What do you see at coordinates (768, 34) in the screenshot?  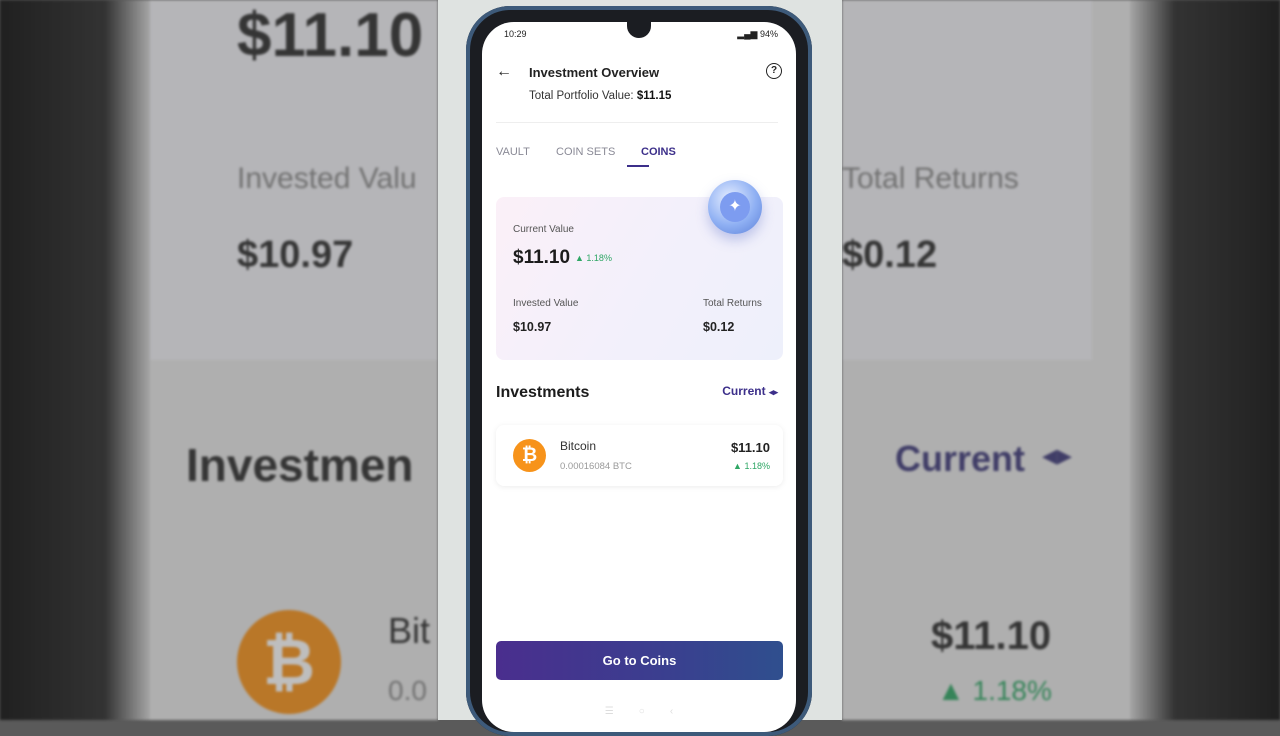 I see `battery-level: 94%` at bounding box center [768, 34].